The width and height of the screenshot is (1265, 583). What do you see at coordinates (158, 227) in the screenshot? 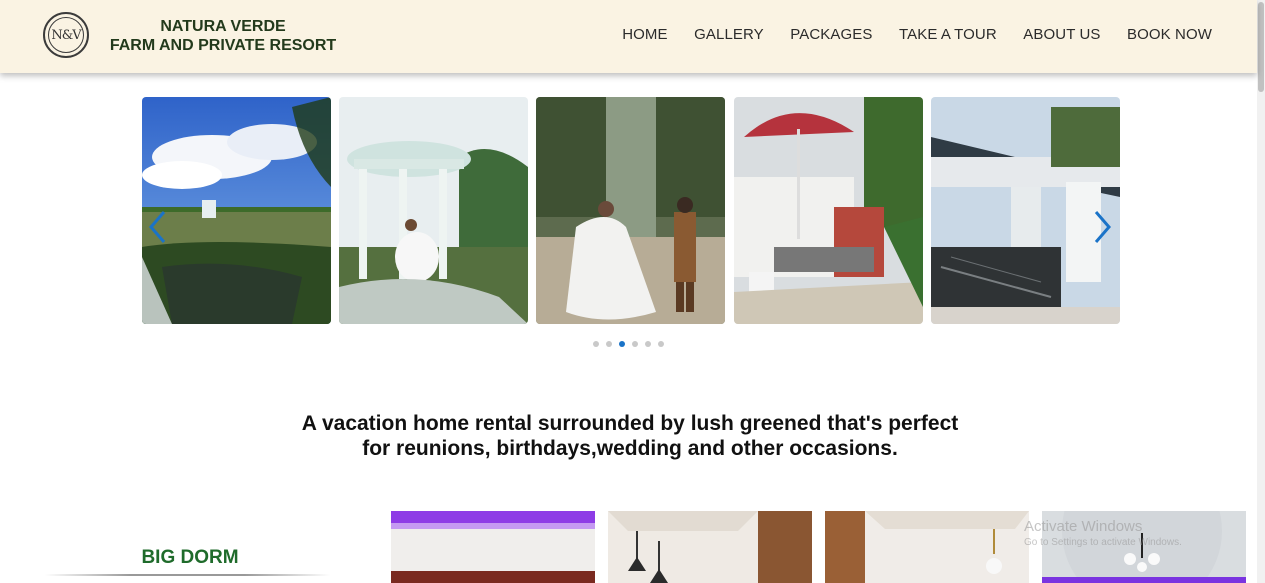
I see `carousel-prev-arrow-icon` at bounding box center [158, 227].